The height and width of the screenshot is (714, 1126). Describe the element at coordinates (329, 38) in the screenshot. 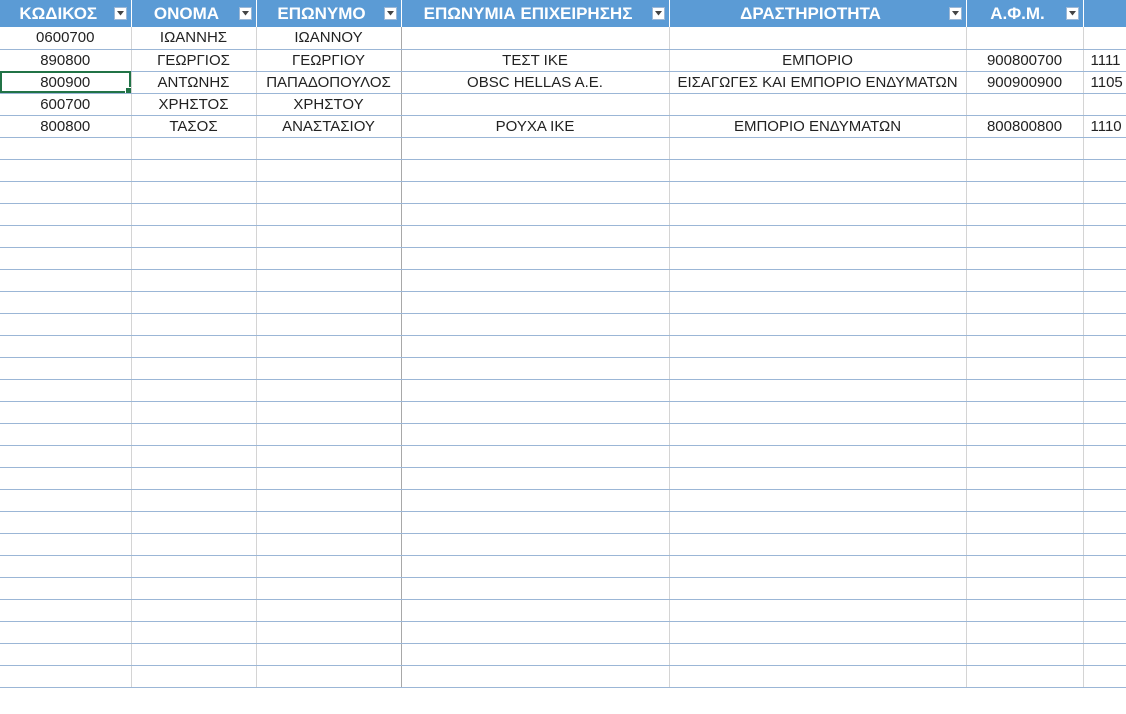

I see `cell-eponymo: ΙΩΑΝΝΟΥ` at that location.